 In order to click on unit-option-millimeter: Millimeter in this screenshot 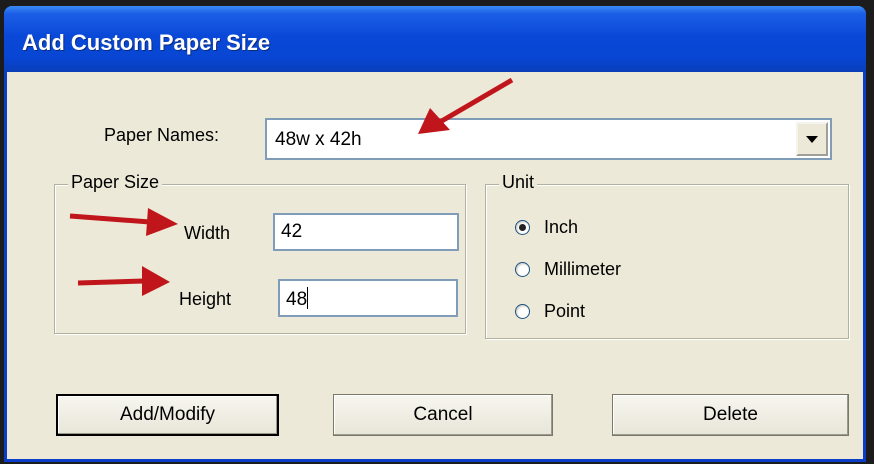, I will do `click(568, 269)`.